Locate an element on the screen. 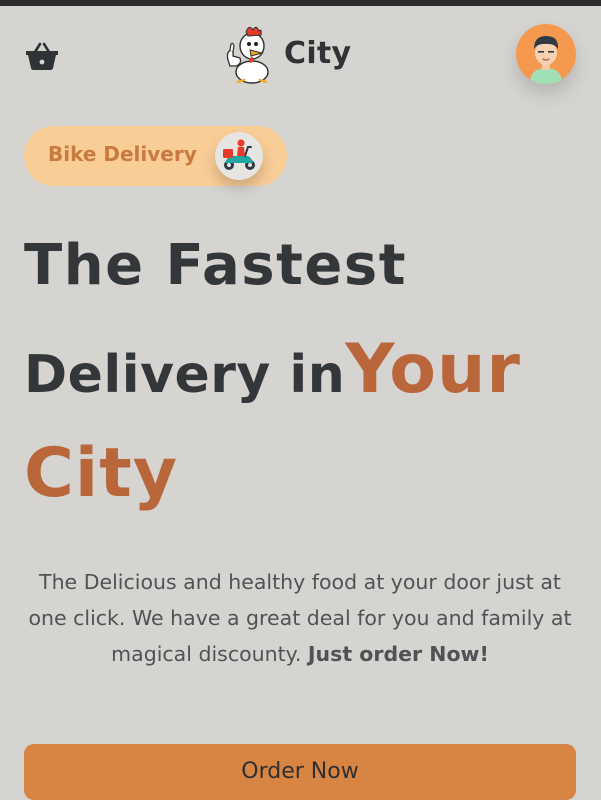  hero-line-2: Delivery inYour is located at coordinates (304, 374).